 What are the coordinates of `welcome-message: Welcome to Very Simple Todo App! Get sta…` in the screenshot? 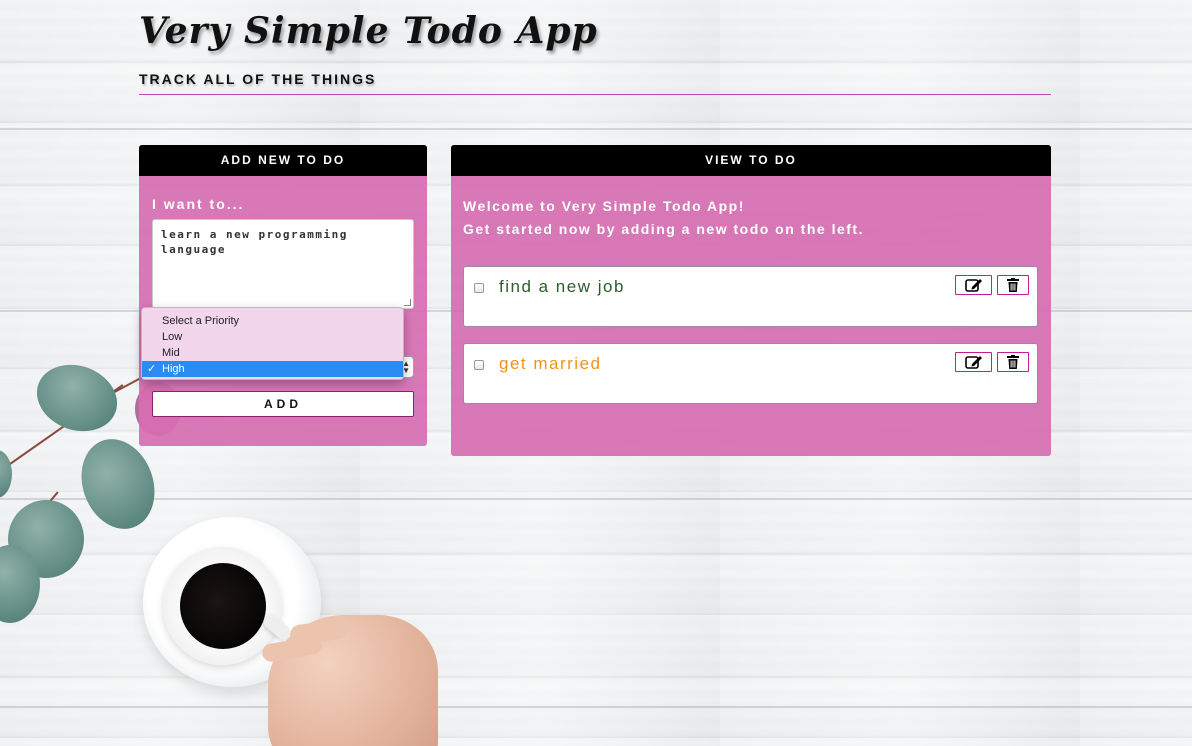 It's located at (663, 218).